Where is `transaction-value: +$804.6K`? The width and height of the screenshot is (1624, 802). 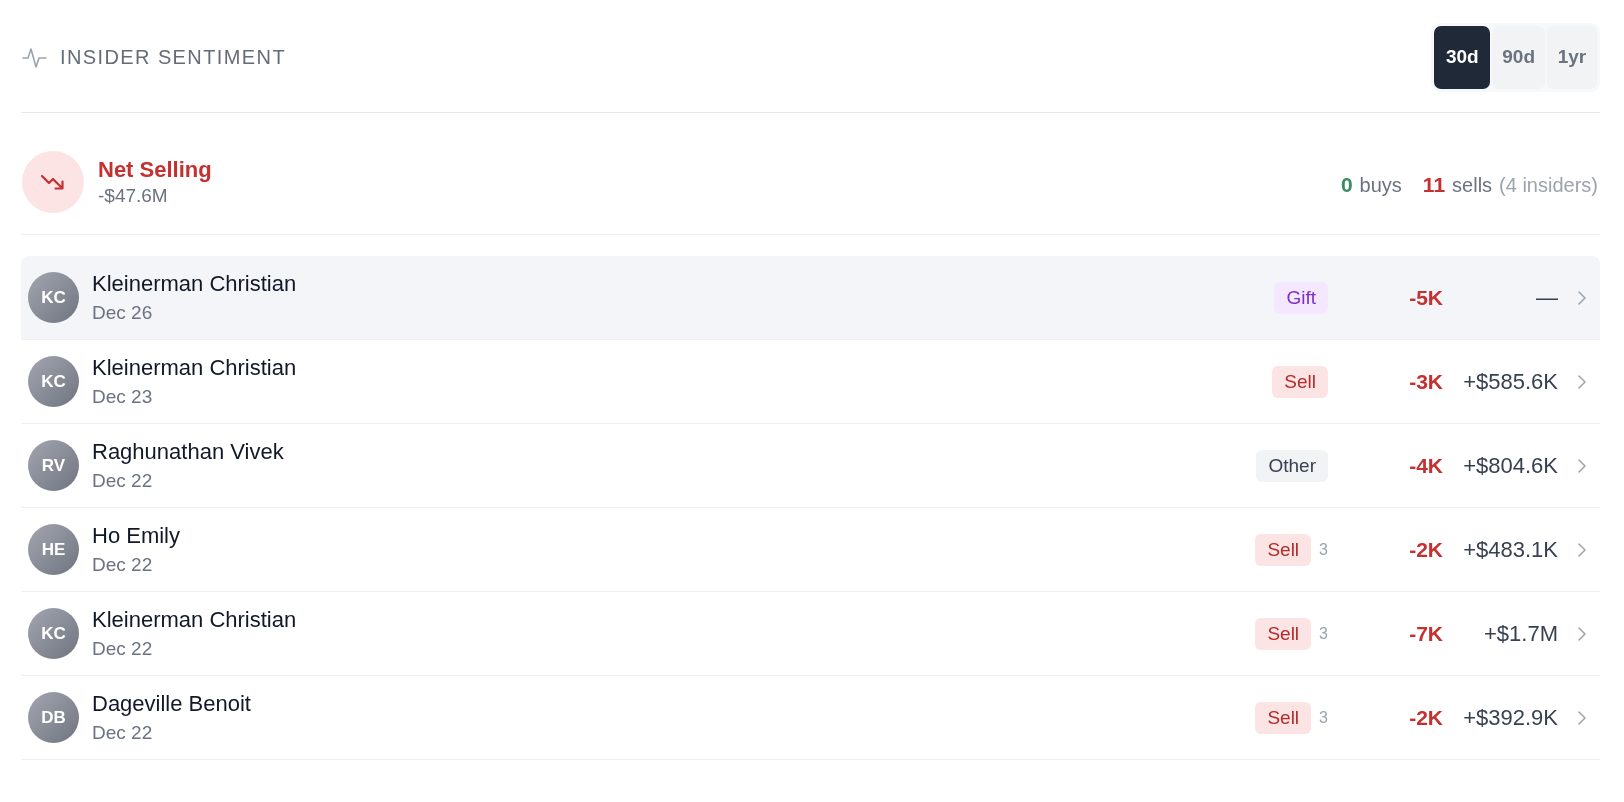 transaction-value: +$804.6K is located at coordinates (1510, 465).